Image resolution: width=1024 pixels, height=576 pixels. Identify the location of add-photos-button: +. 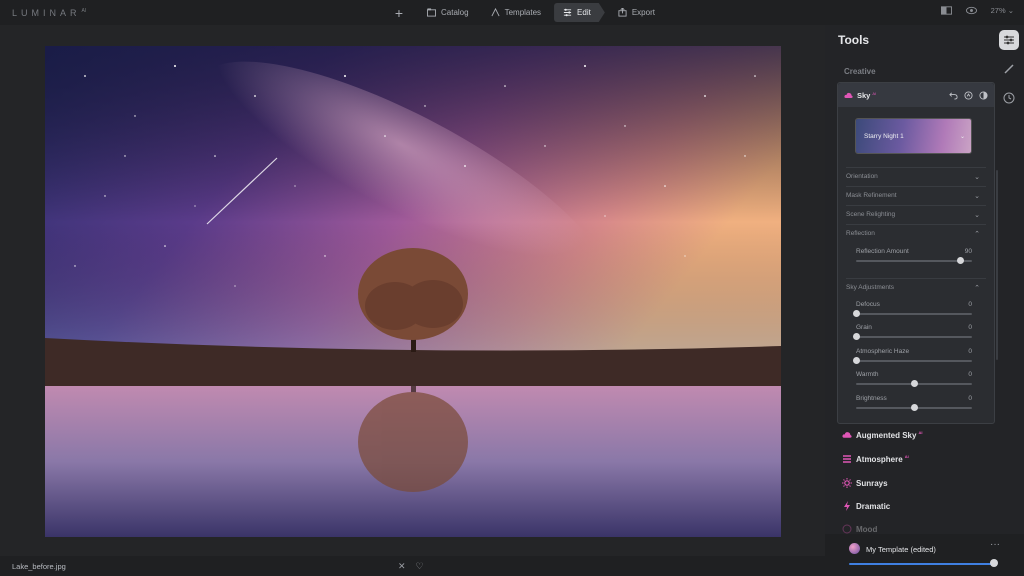
(399, 13).